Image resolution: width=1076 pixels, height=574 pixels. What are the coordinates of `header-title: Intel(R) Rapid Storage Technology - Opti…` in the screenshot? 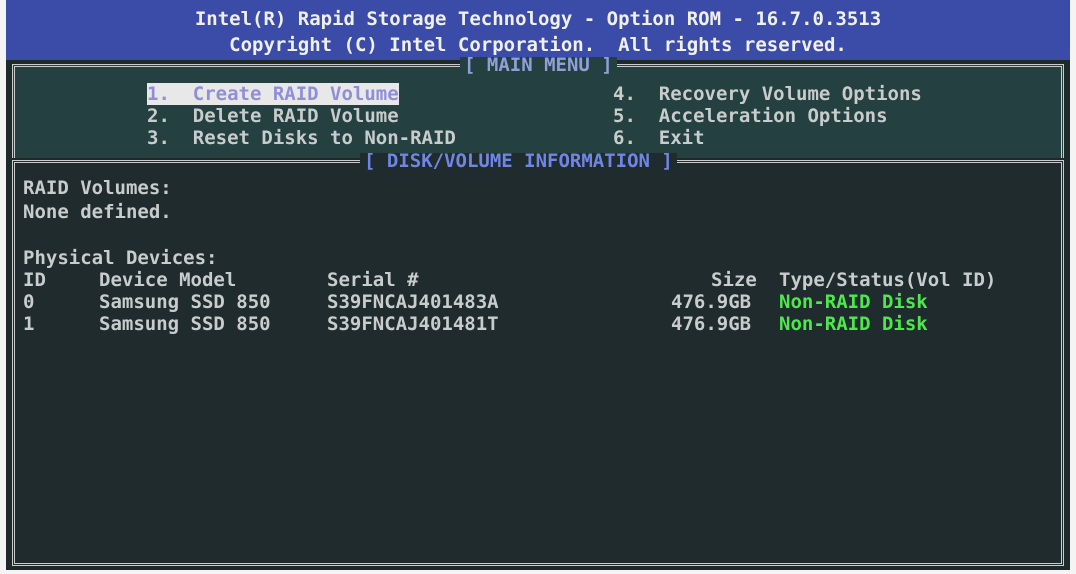 It's located at (538, 19).